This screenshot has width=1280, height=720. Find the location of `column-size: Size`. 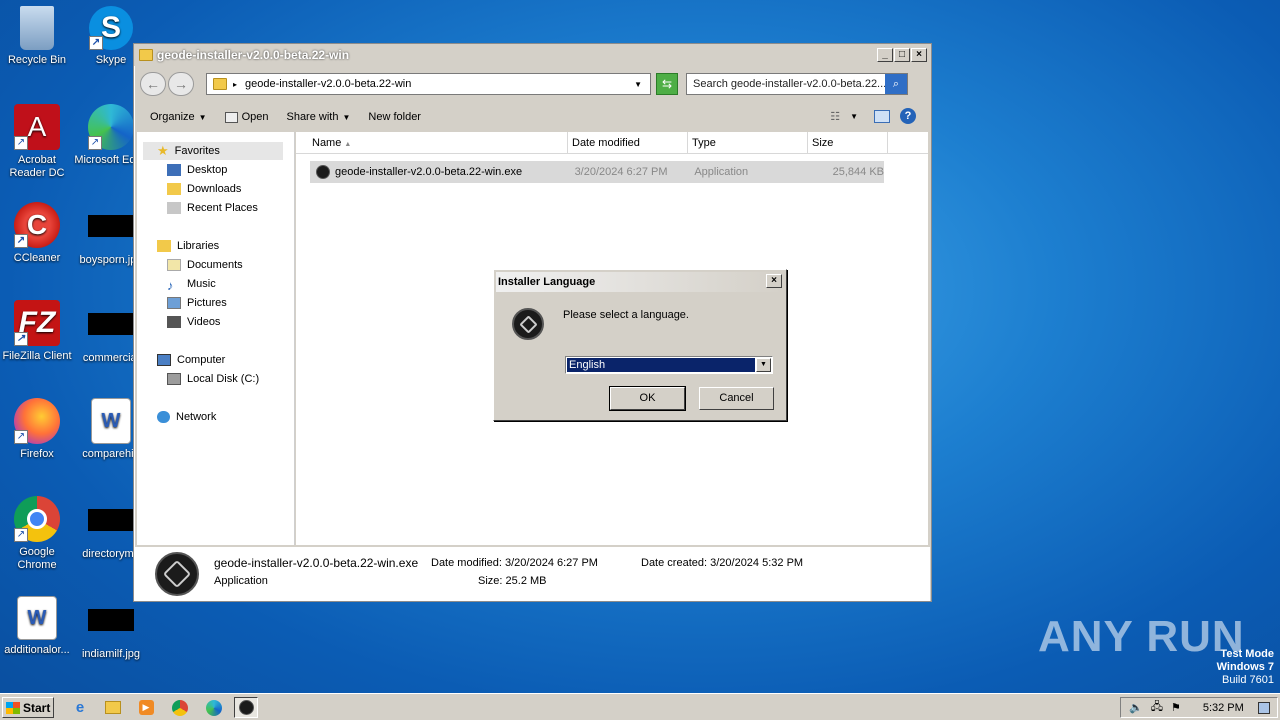

column-size: Size is located at coordinates (848, 142).